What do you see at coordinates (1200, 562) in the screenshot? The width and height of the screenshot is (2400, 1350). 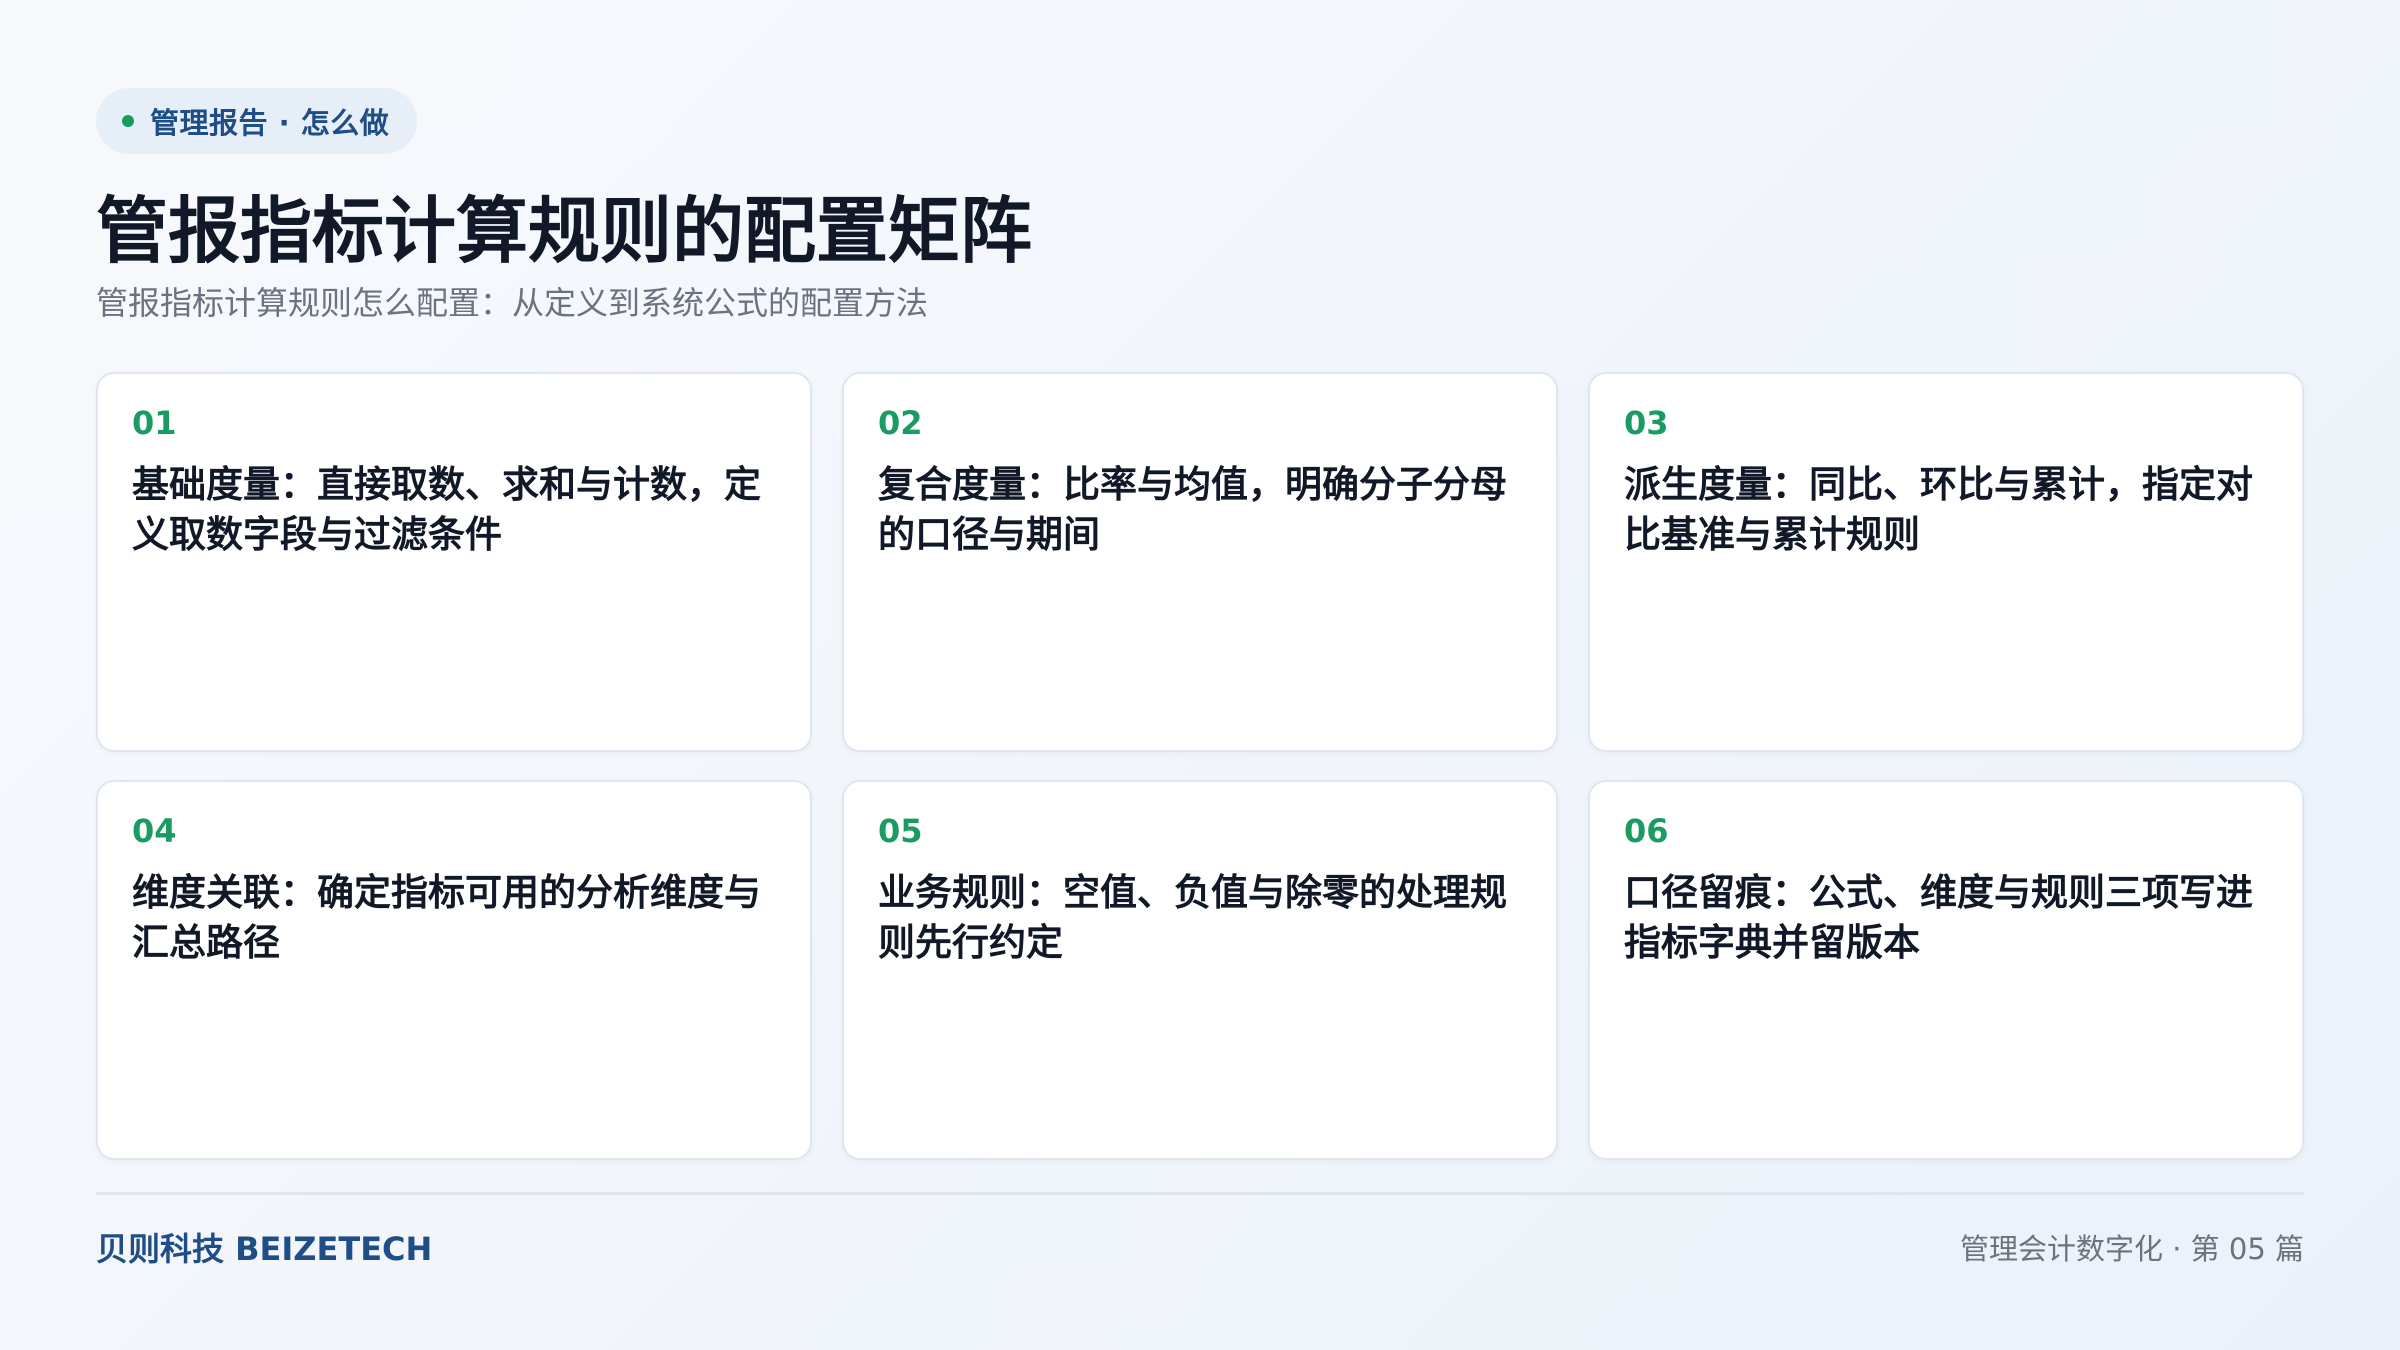 I see `card-02: 02 复合度量：比率与均值，明确分子分母的口径与期间` at bounding box center [1200, 562].